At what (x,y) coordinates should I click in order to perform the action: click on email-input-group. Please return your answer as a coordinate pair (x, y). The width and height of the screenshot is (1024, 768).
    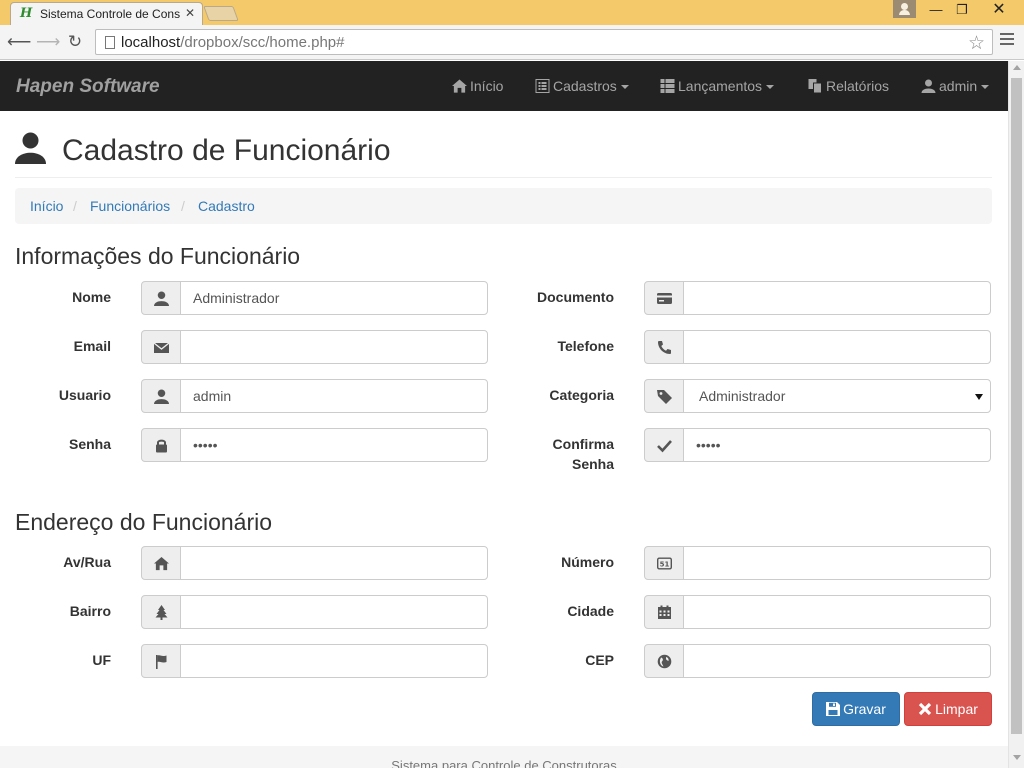
    Looking at the image, I should click on (314, 347).